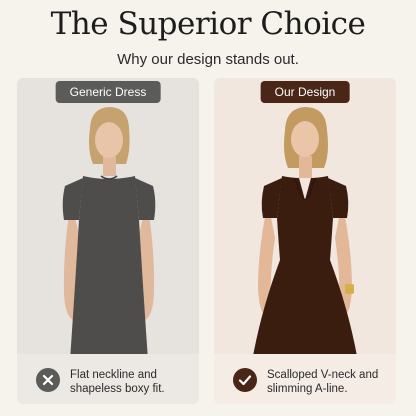 The width and height of the screenshot is (416, 416). Describe the element at coordinates (323, 375) in the screenshot. I see `our-design-caption-line-1: Scalloped V-neck and` at that location.